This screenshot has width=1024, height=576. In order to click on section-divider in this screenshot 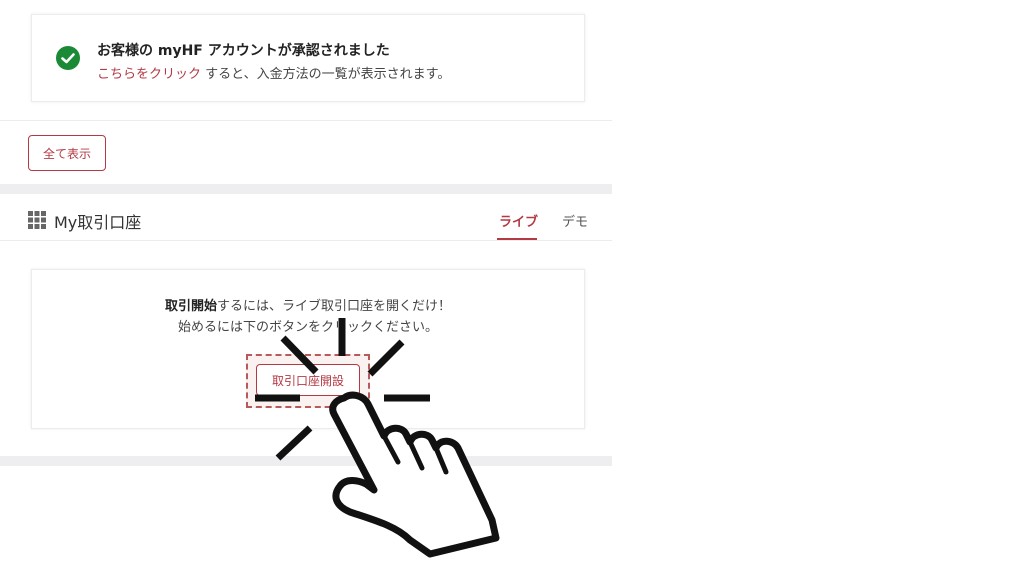, I will do `click(306, 120)`.